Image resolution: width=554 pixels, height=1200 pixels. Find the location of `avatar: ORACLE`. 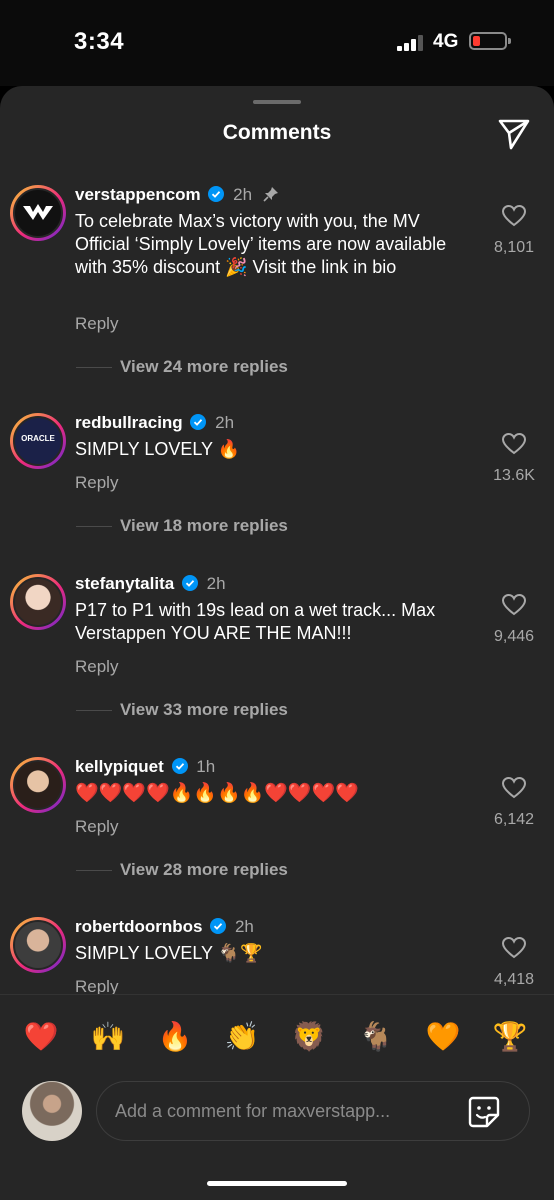

avatar: ORACLE is located at coordinates (38, 441).